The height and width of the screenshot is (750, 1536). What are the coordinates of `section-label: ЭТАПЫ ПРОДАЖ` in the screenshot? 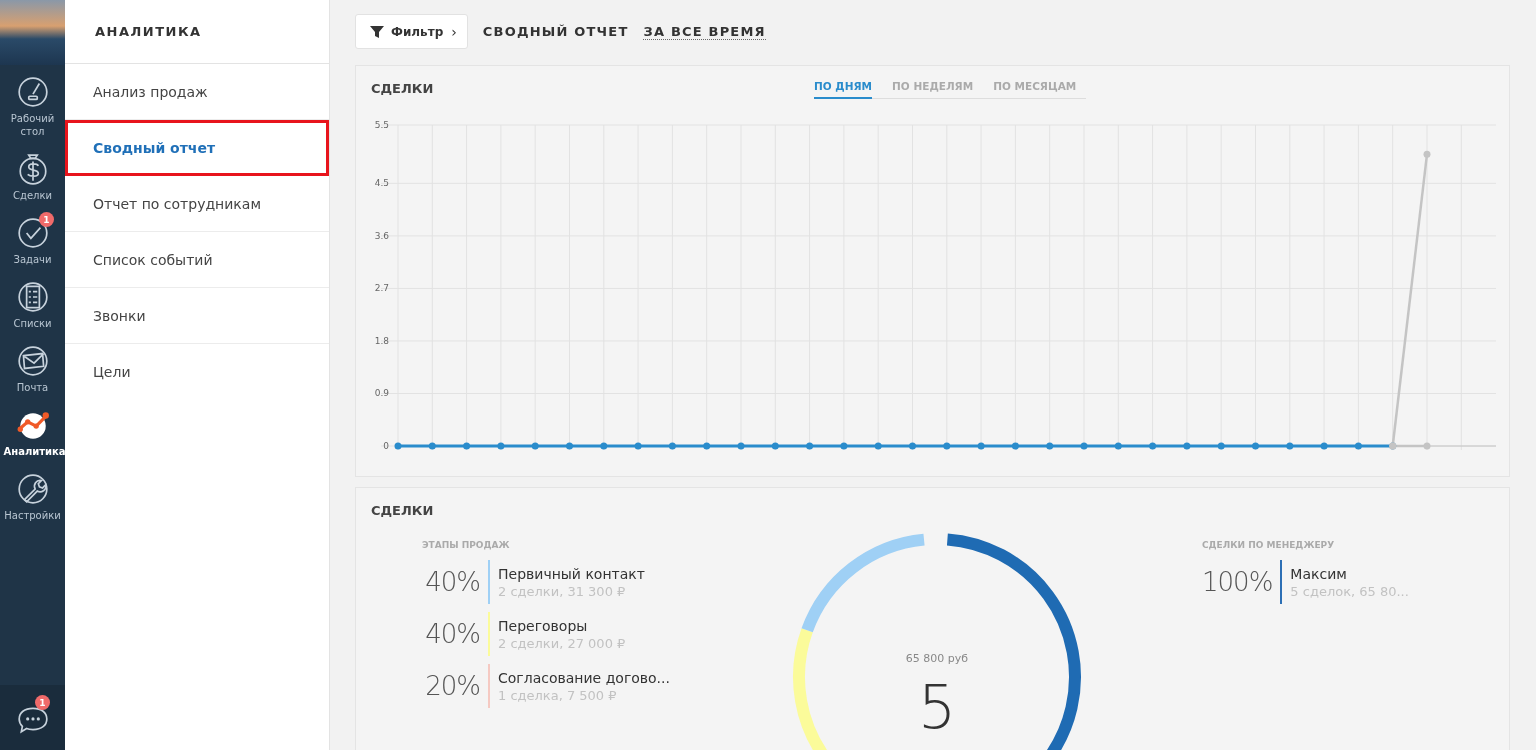 It's located at (466, 545).